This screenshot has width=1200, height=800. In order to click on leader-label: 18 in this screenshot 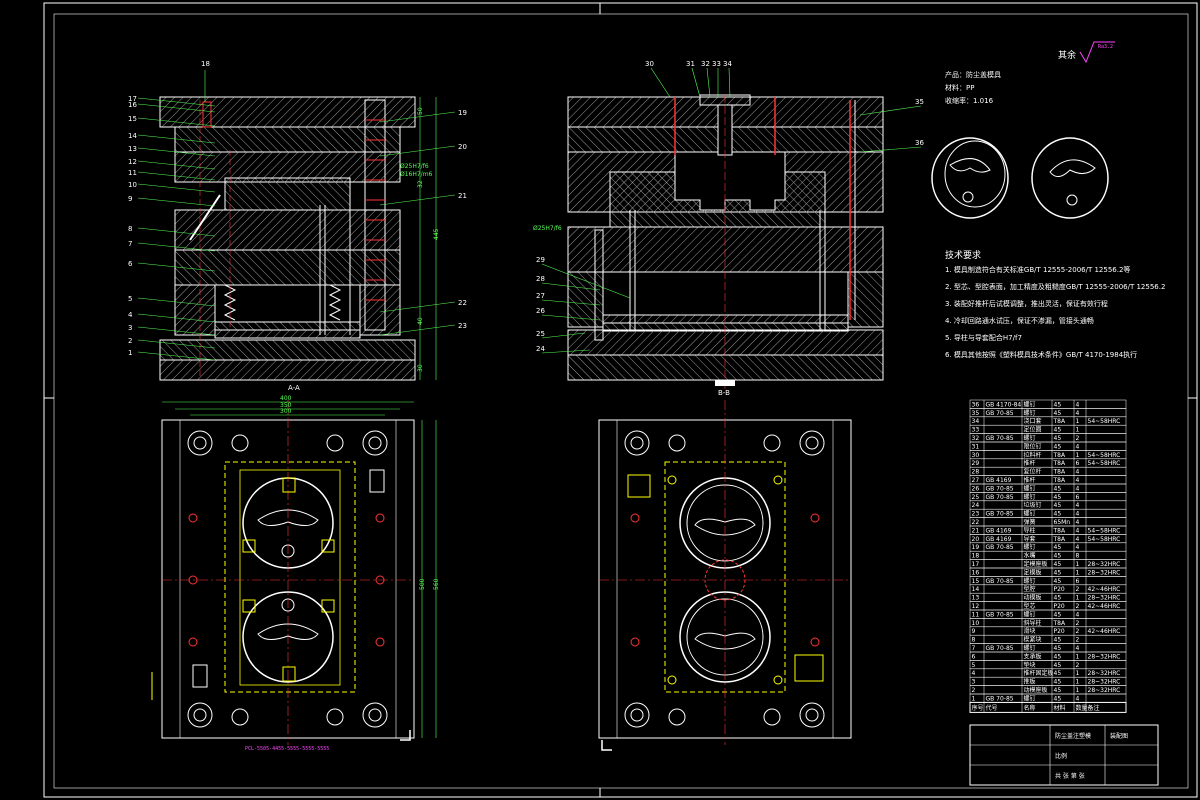, I will do `click(205, 64)`.